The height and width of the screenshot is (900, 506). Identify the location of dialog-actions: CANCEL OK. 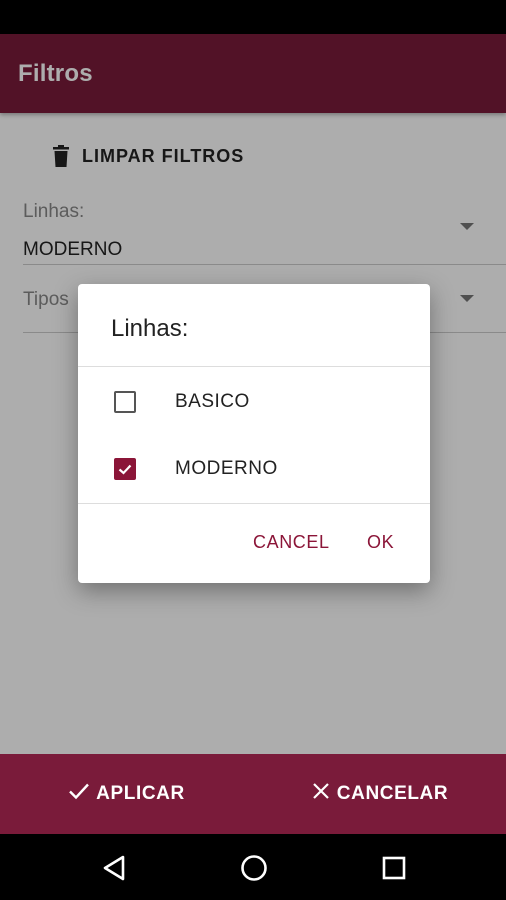
(254, 544).